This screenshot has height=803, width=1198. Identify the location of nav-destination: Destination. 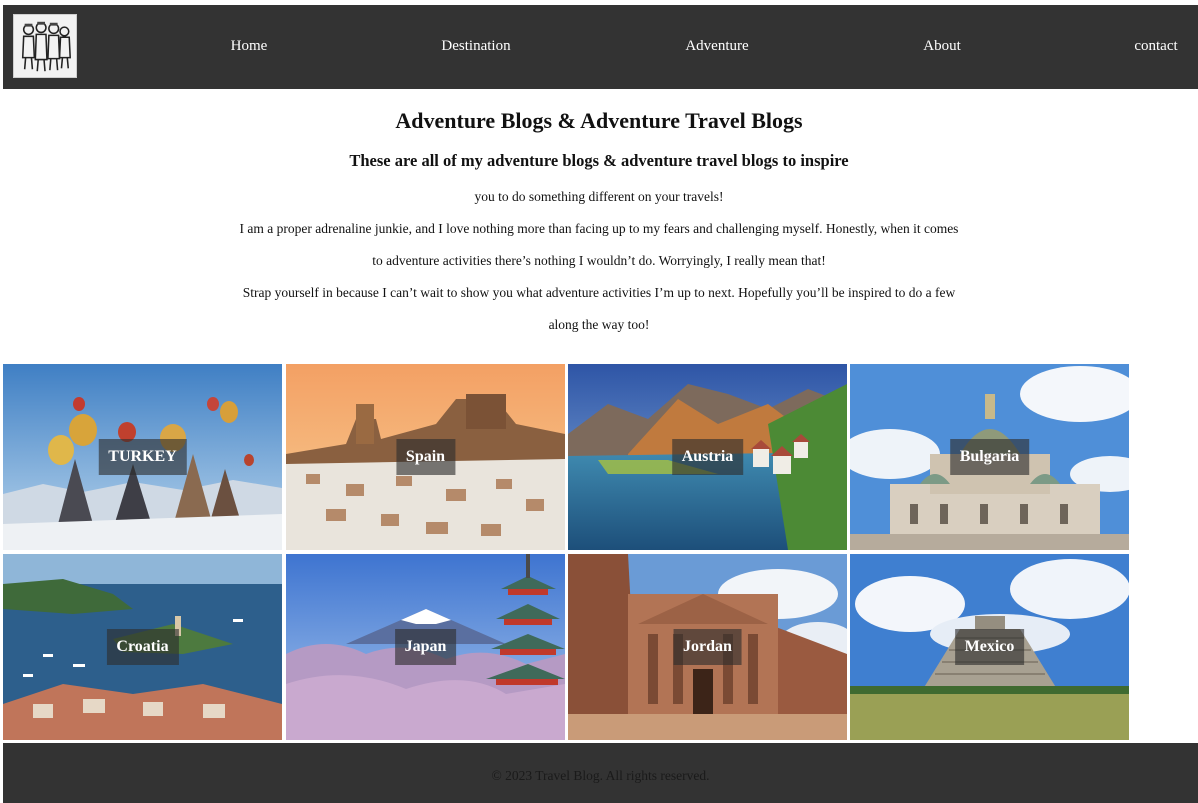
(475, 46).